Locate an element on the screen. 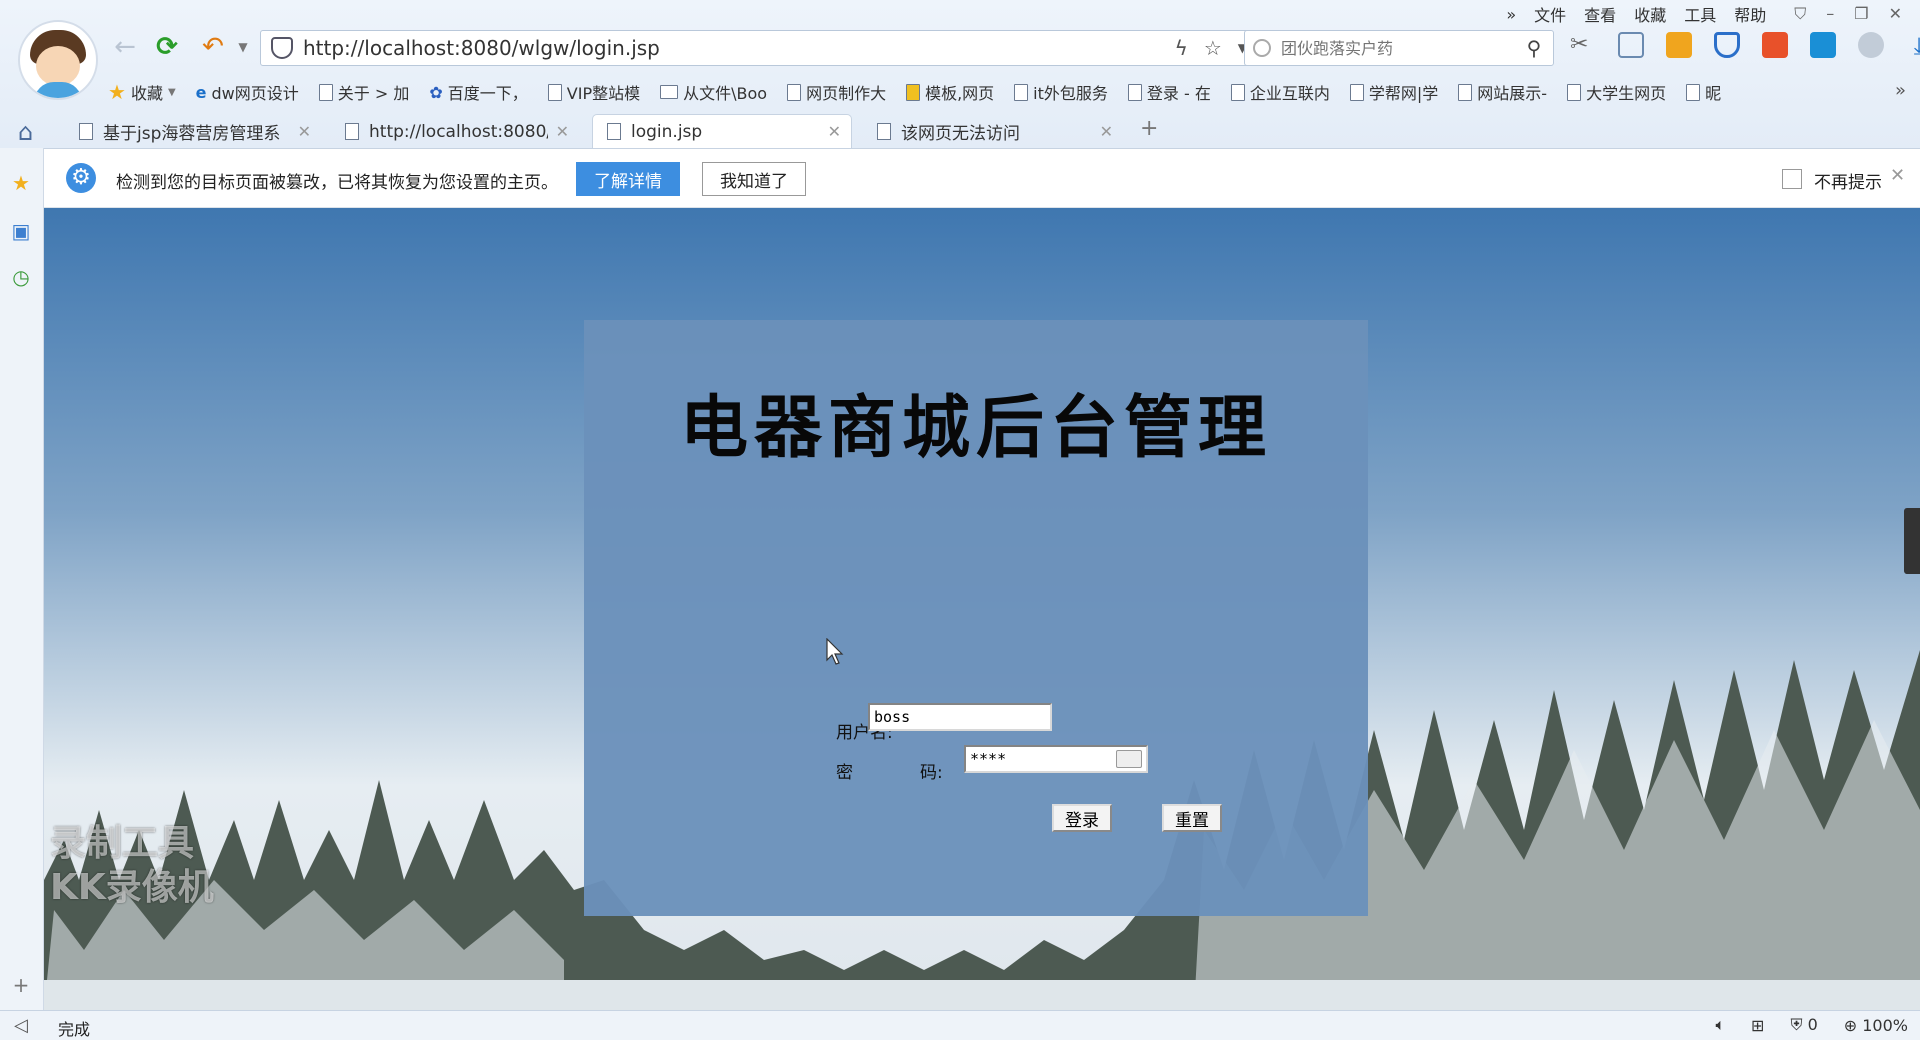 The width and height of the screenshot is (1920, 1040). ad-block-counter: ⛨ 0 is located at coordinates (1803, 1025).